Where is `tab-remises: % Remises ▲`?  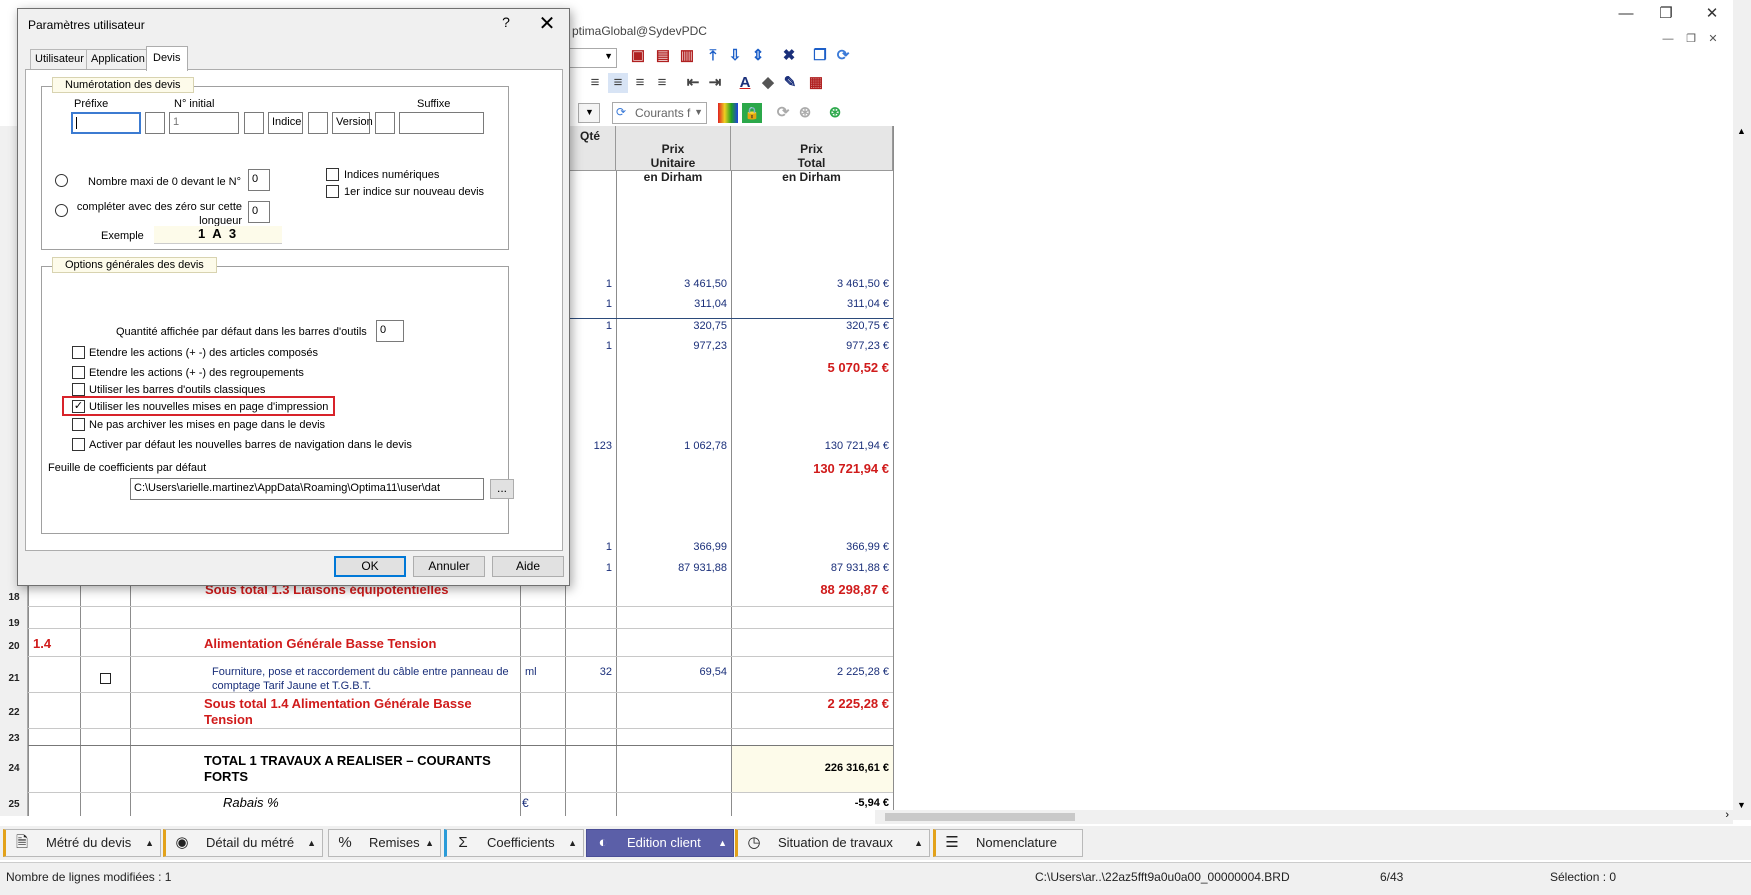 tab-remises: % Remises ▲ is located at coordinates (384, 843).